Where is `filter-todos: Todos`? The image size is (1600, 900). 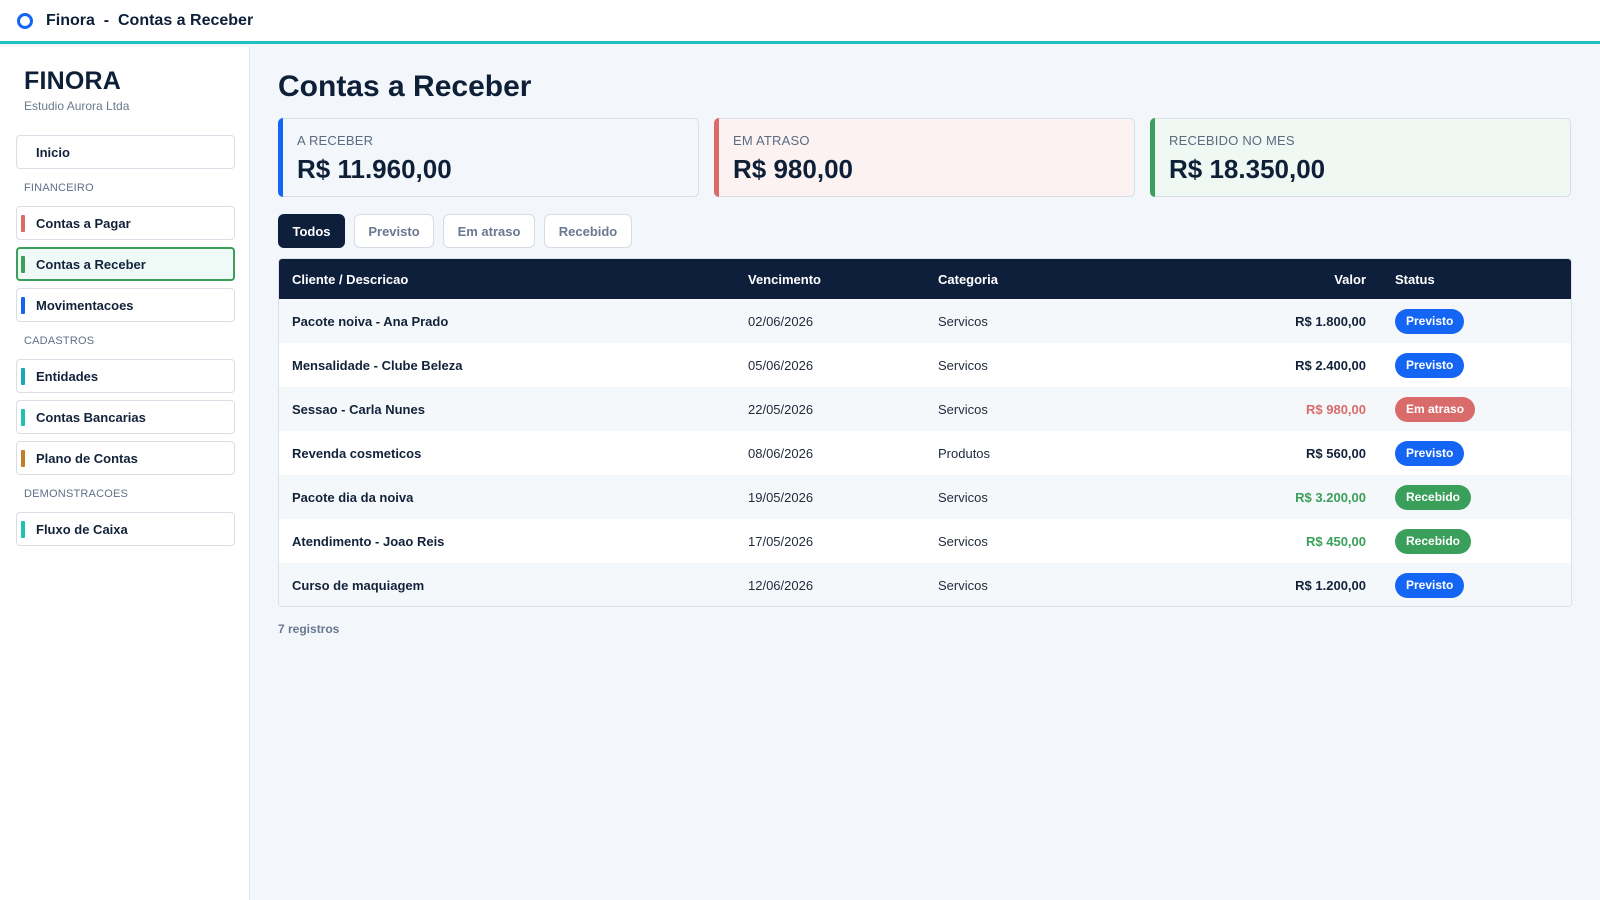 filter-todos: Todos is located at coordinates (311, 231).